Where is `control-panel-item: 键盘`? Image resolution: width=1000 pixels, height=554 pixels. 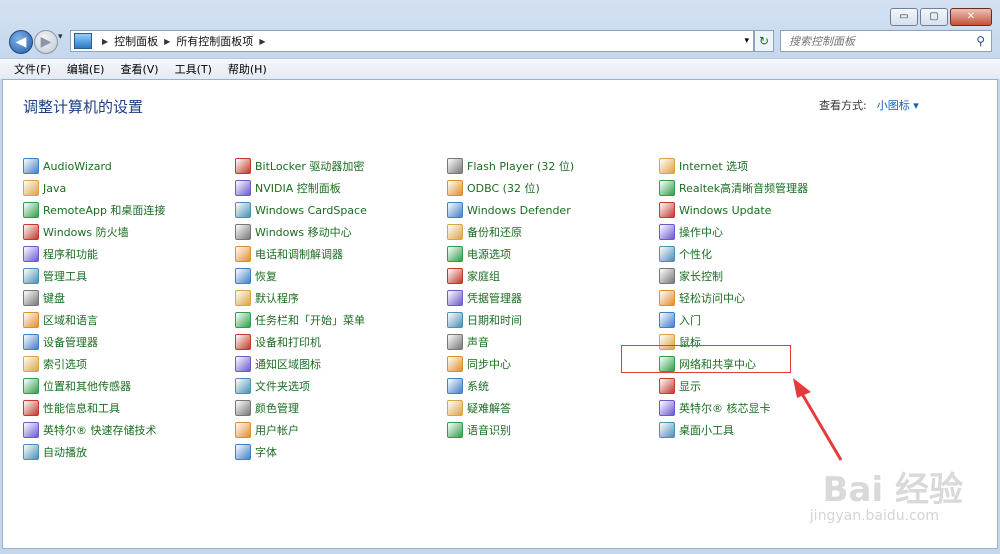
control-panel-item: 键盘 is located at coordinates (44, 298).